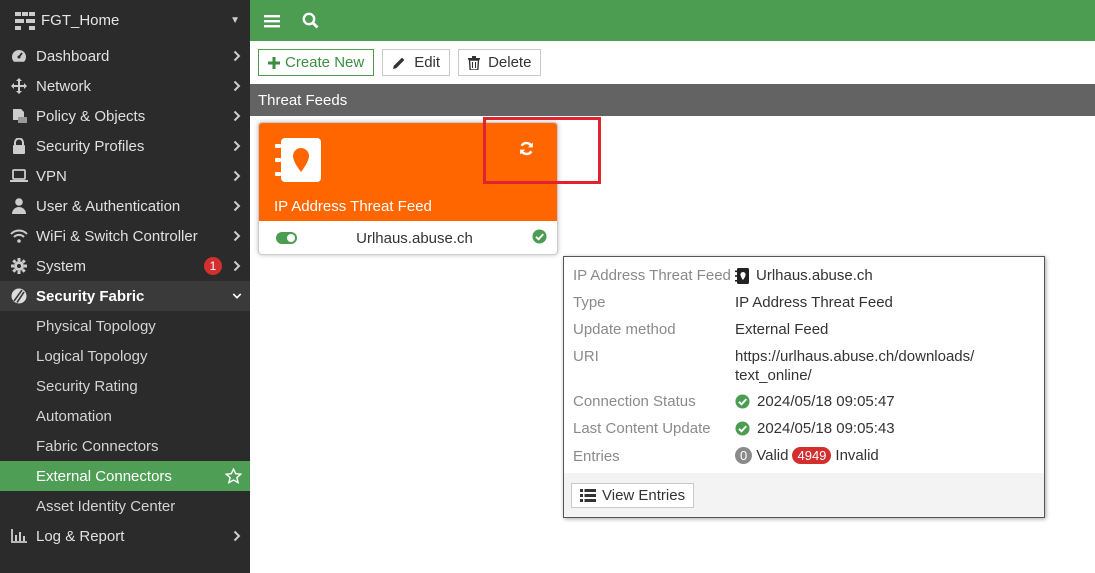  I want to click on sidebar-subitem-security-rating: Security Rating, so click(125, 386).